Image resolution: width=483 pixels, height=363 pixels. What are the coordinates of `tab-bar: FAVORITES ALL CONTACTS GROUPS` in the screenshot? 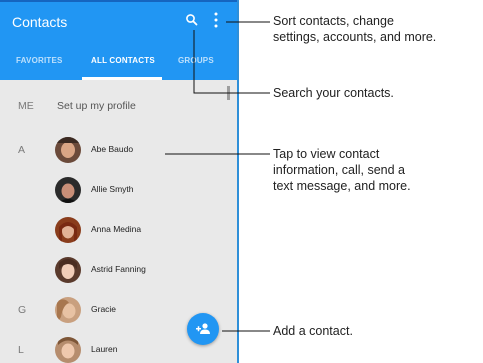 It's located at (118, 64).